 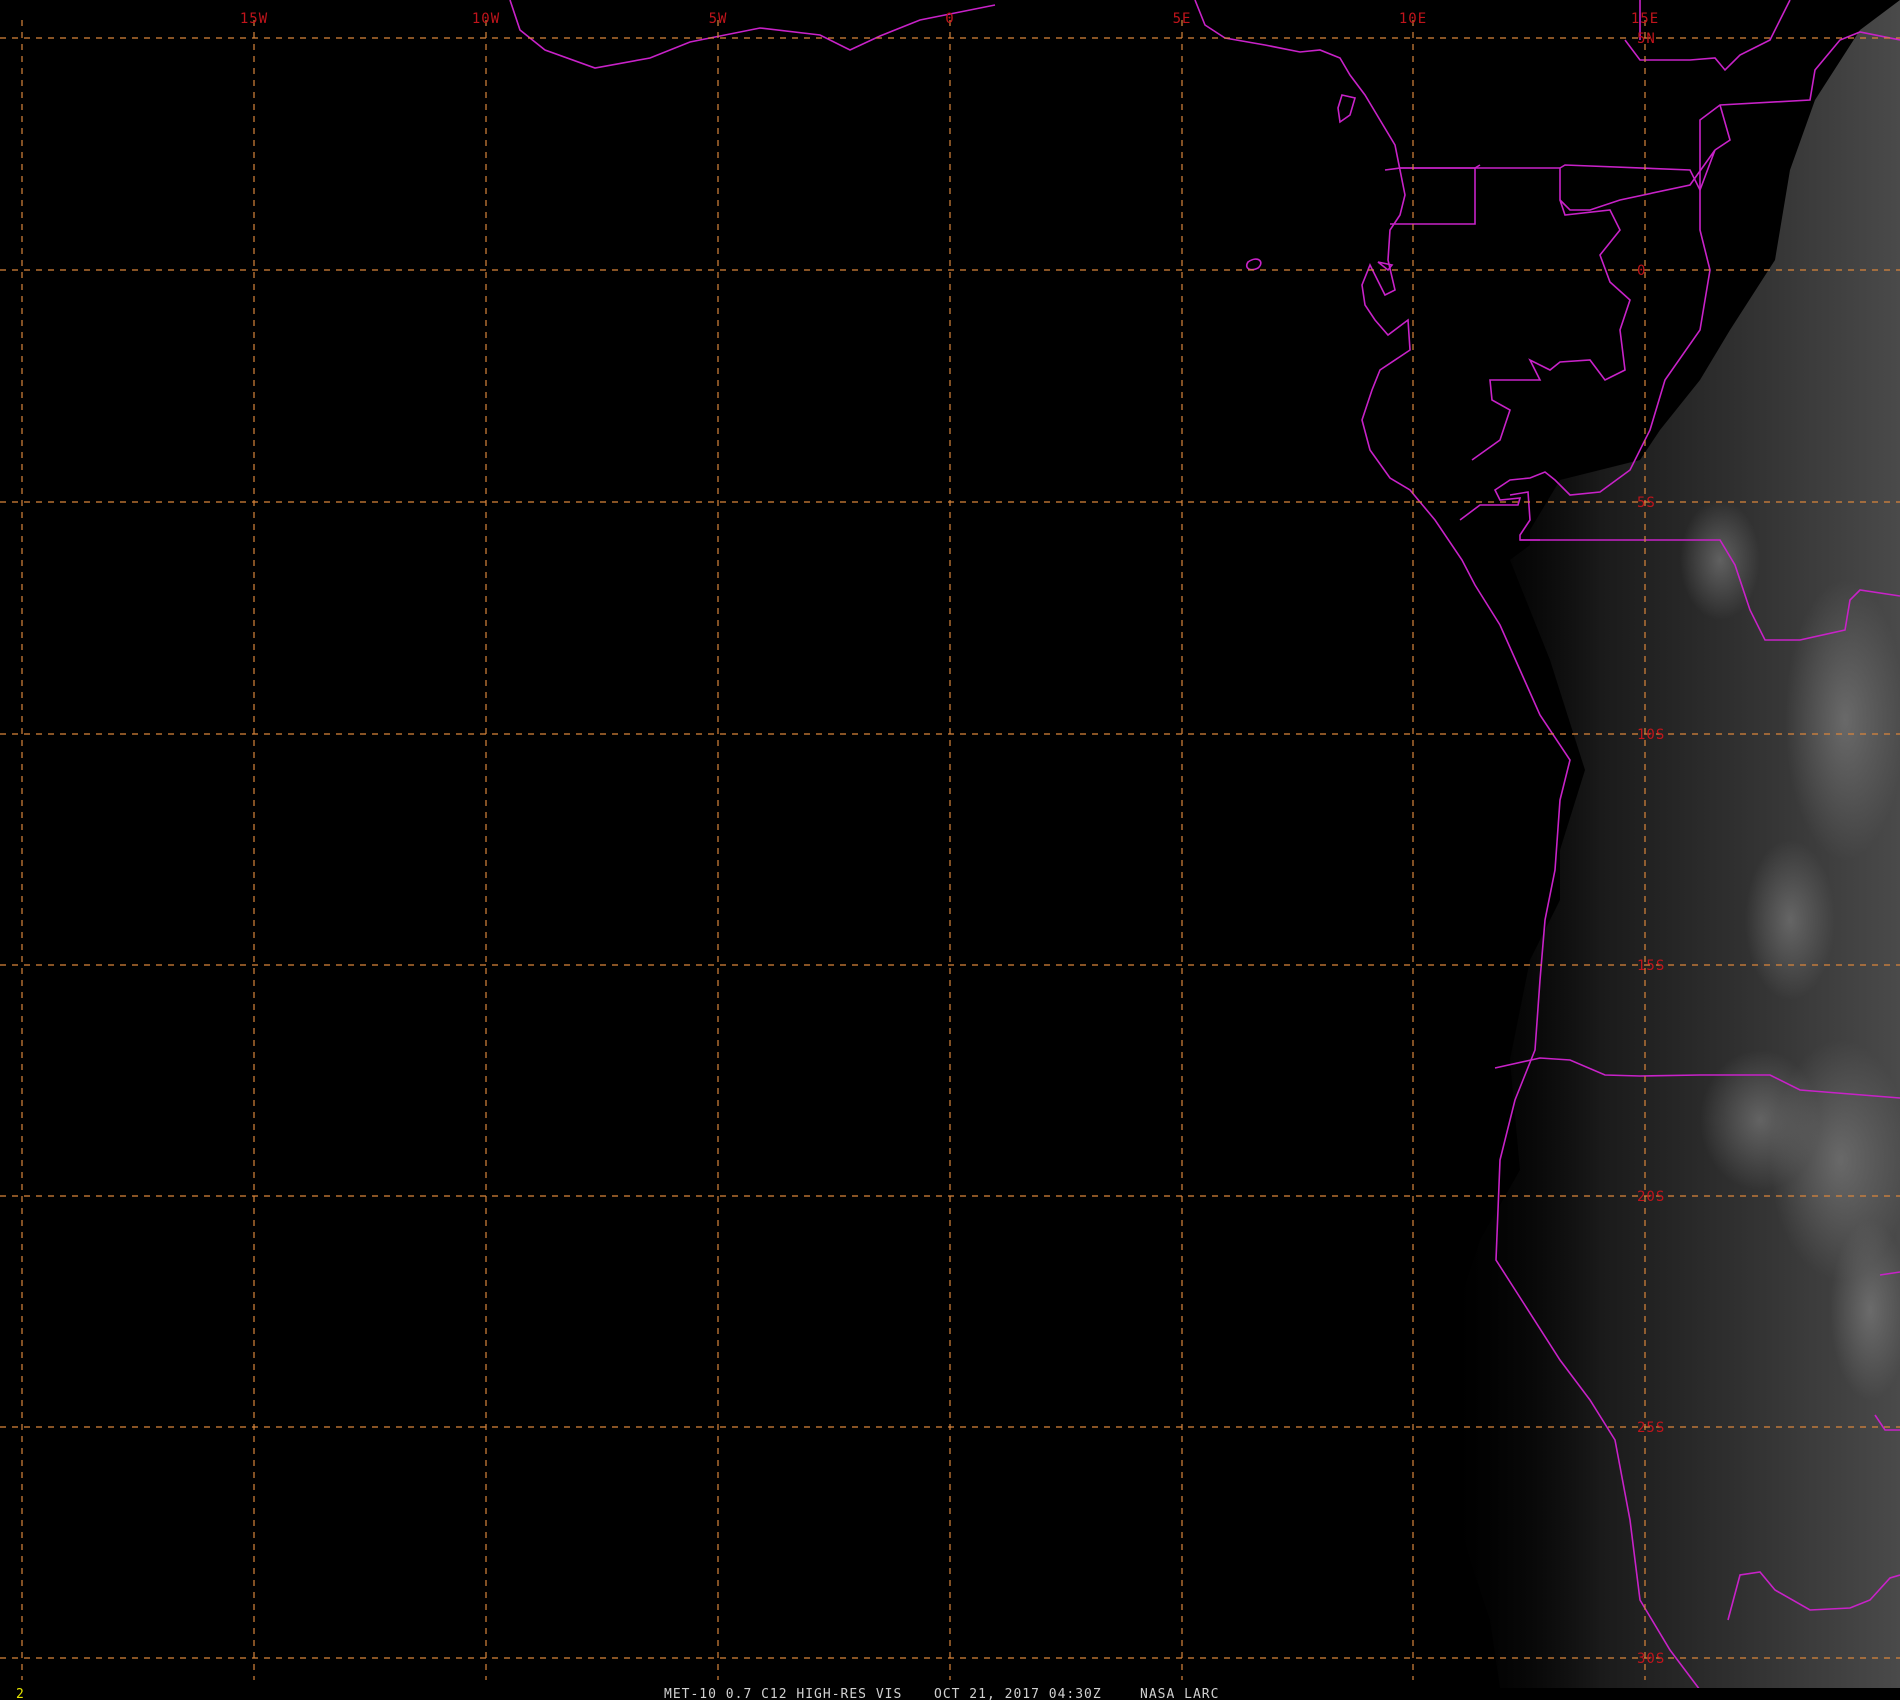 What do you see at coordinates (1646, 39) in the screenshot?
I see `latitude-label: 5N` at bounding box center [1646, 39].